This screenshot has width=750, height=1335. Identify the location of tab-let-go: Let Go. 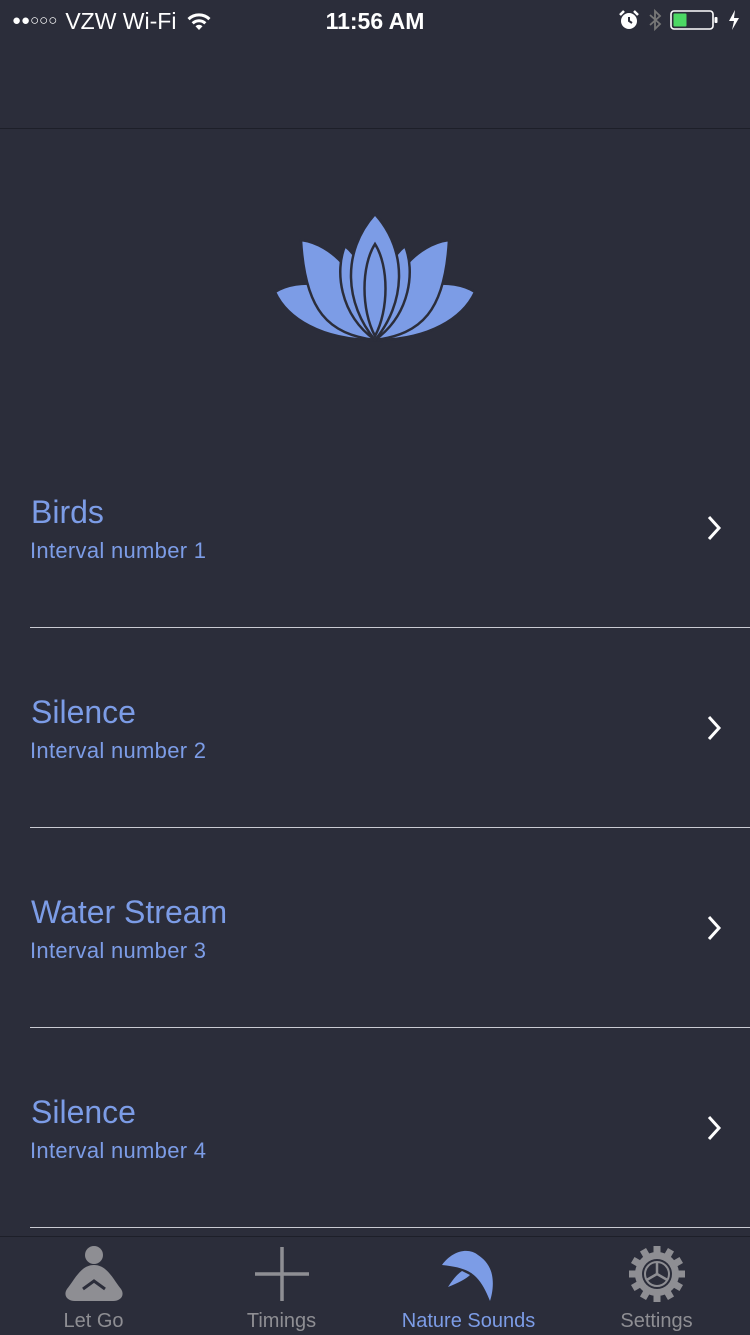
(93, 1286).